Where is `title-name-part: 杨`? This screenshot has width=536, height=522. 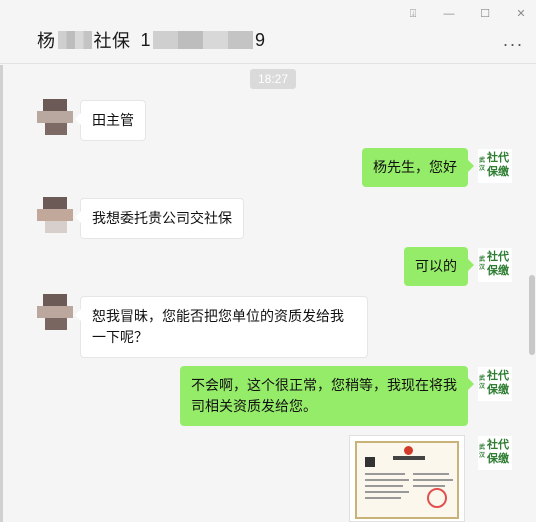
title-name-part: 杨 is located at coordinates (46, 41).